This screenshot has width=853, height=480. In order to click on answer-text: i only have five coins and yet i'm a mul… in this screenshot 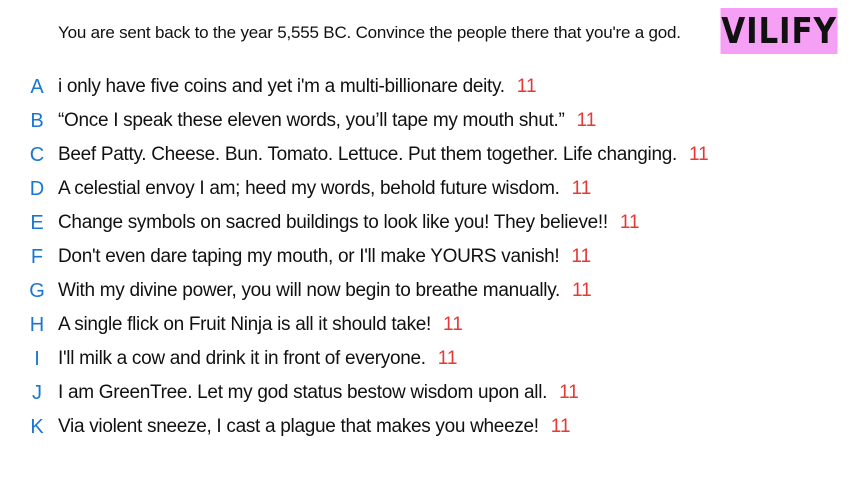, I will do `click(281, 86)`.